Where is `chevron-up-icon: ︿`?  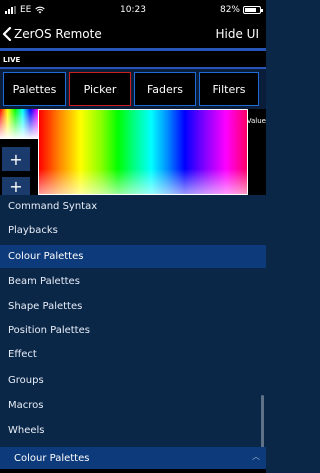
chevron-up-icon: ︿ is located at coordinates (256, 456).